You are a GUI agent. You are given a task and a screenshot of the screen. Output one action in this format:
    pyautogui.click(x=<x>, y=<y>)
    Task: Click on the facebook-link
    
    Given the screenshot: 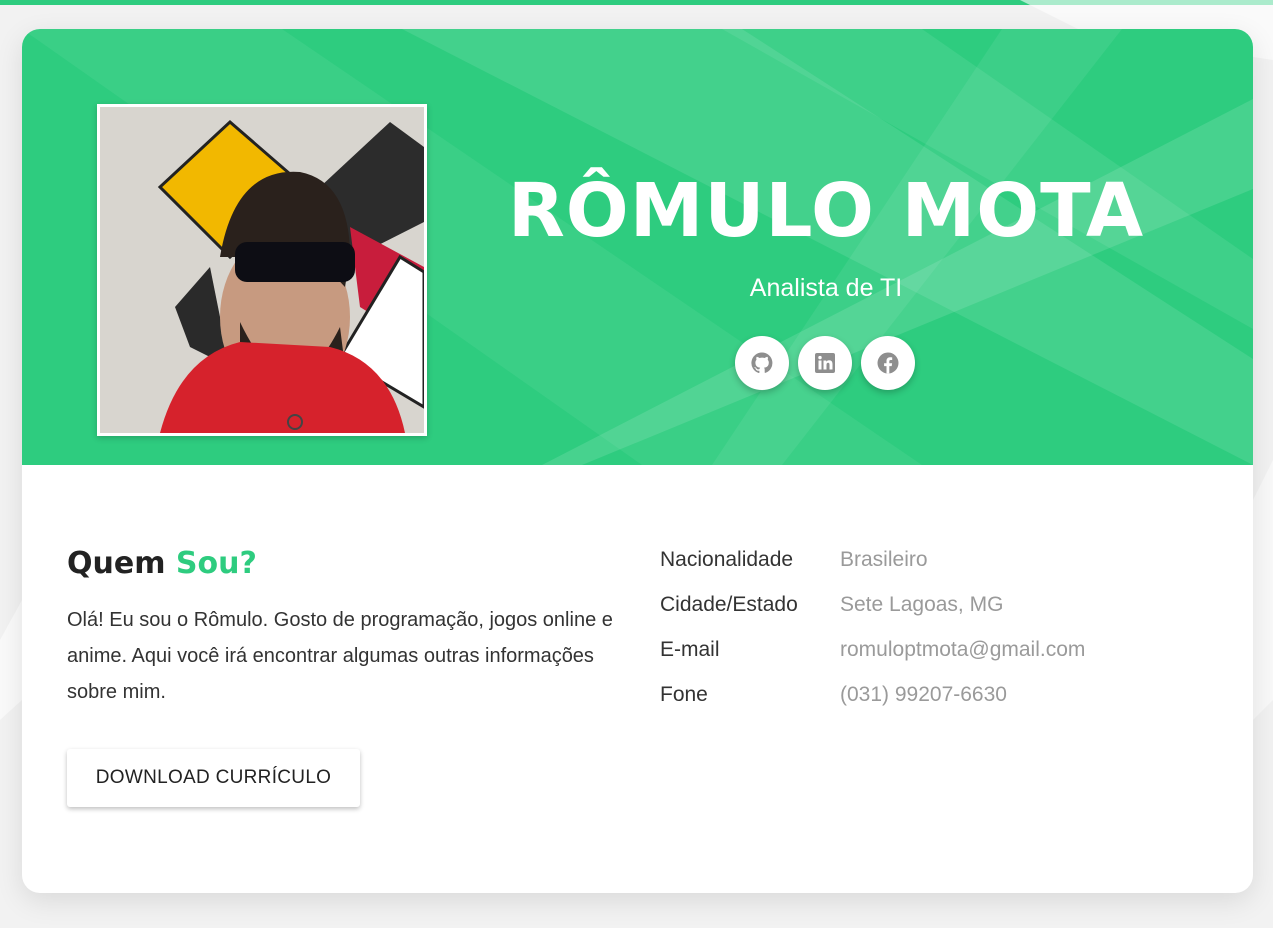 What is the action you would take?
    pyautogui.click(x=888, y=363)
    